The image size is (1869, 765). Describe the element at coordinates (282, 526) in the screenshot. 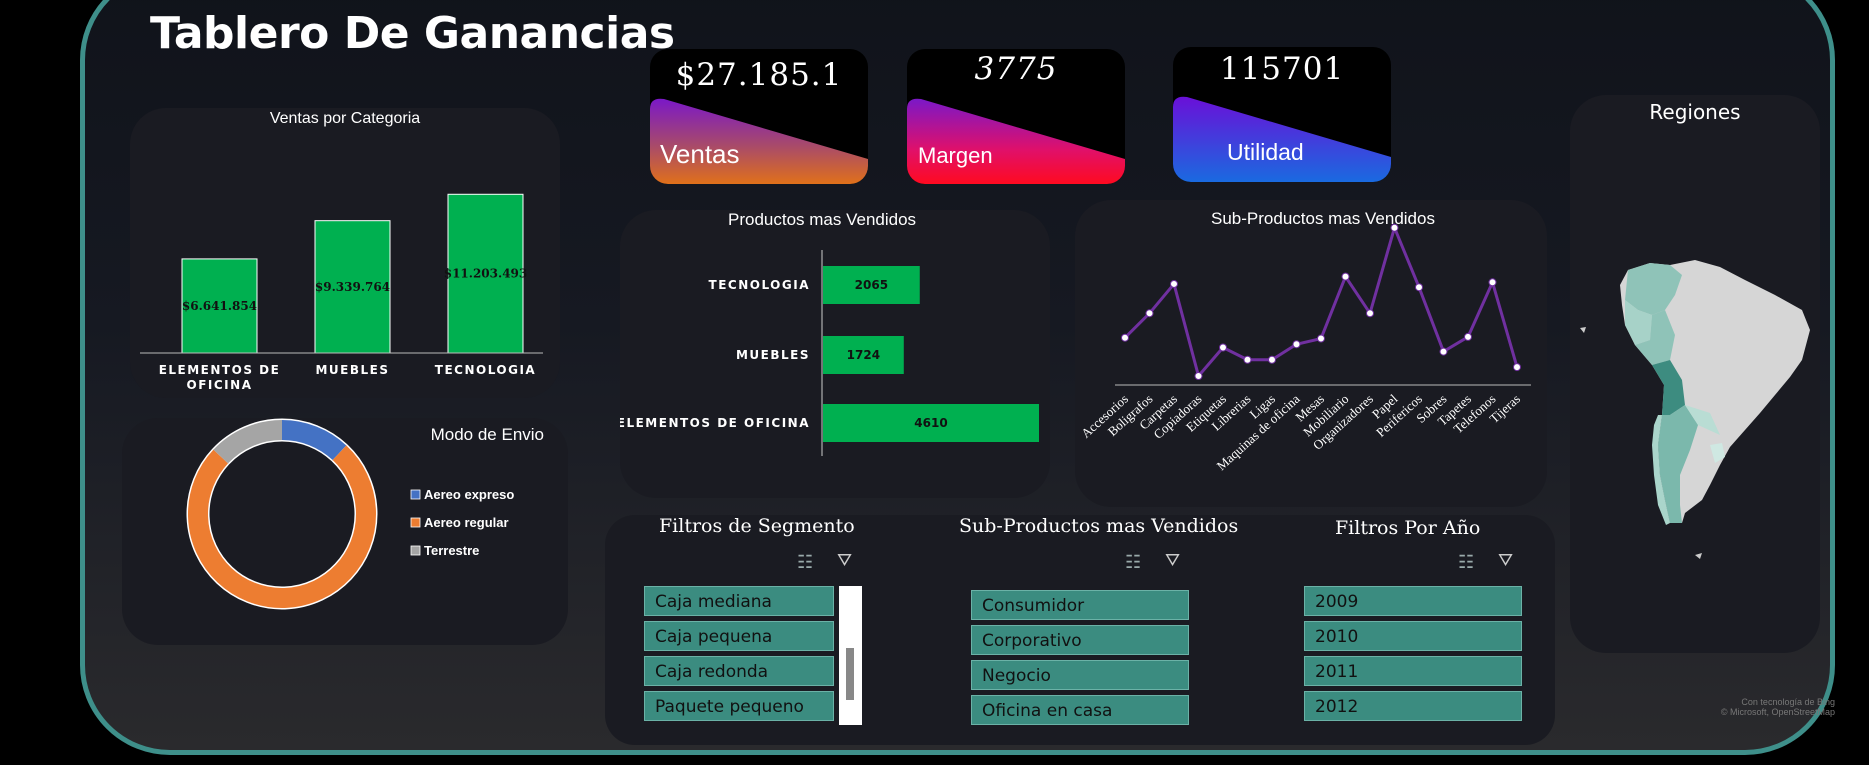

I see `donut-slice` at that location.